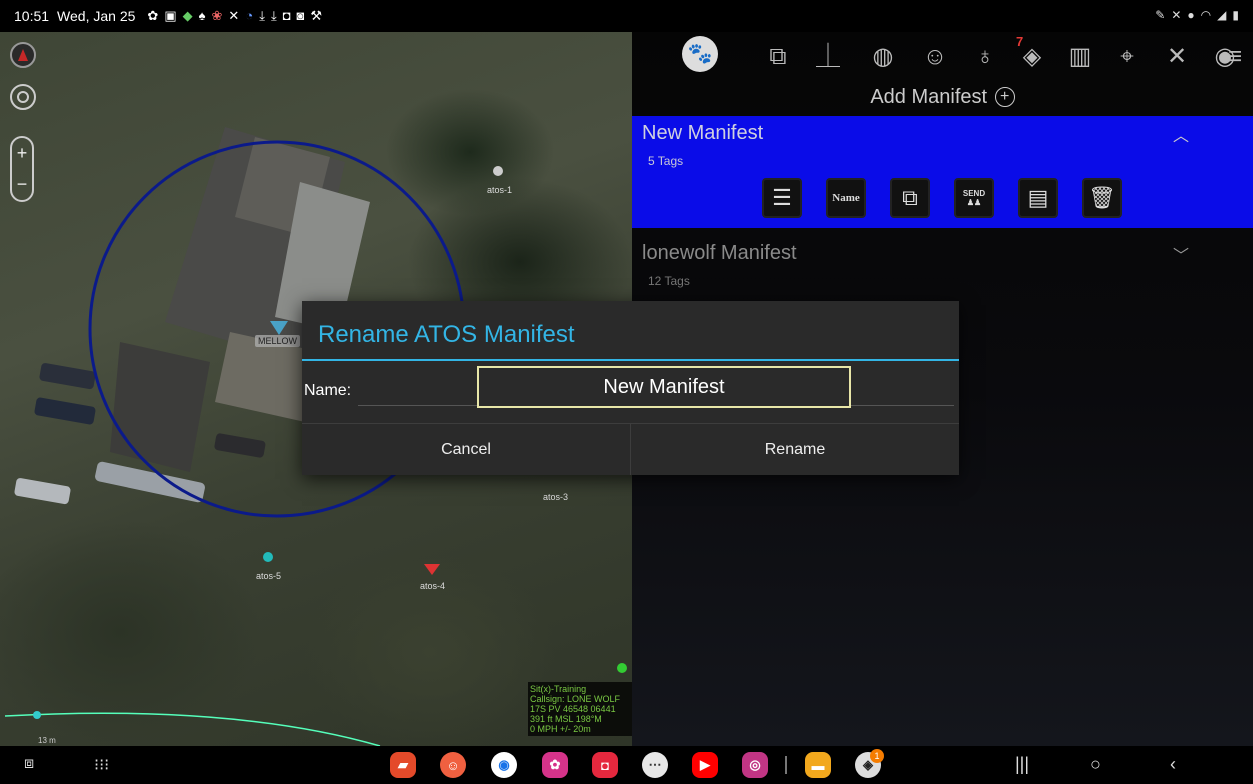  Describe the element at coordinates (910, 198) in the screenshot. I see `copy-icon: ⧉` at that location.